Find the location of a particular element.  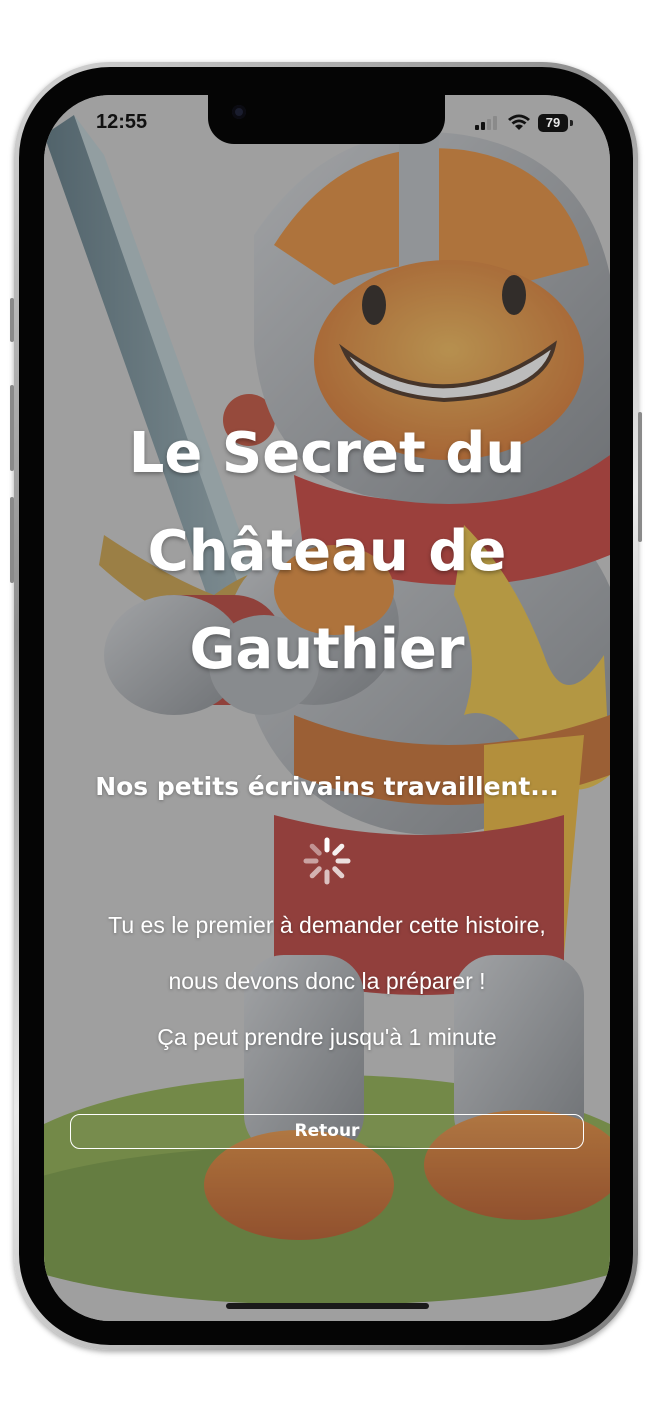

spinner-icon is located at coordinates (327, 861).